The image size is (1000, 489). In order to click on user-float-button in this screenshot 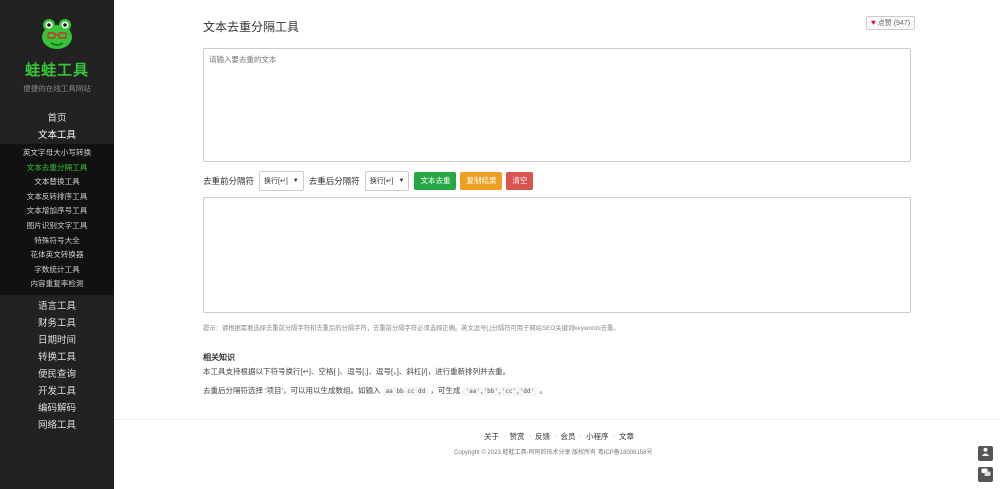, I will do `click(985, 453)`.